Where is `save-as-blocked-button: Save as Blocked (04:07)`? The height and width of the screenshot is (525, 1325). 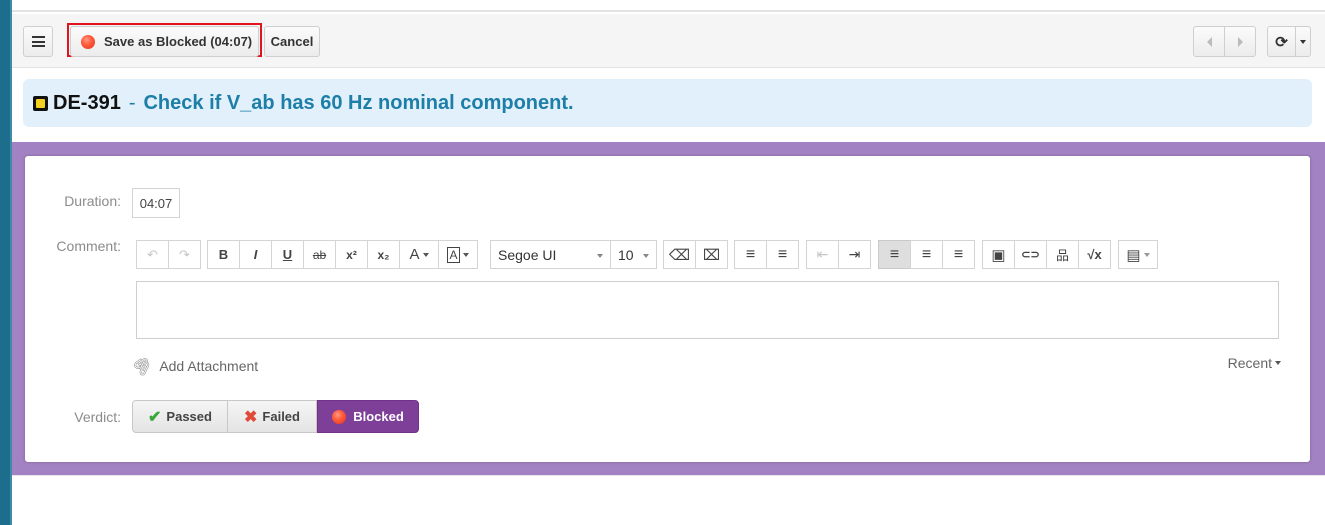 save-as-blocked-button: Save as Blocked (04:07) is located at coordinates (164, 41).